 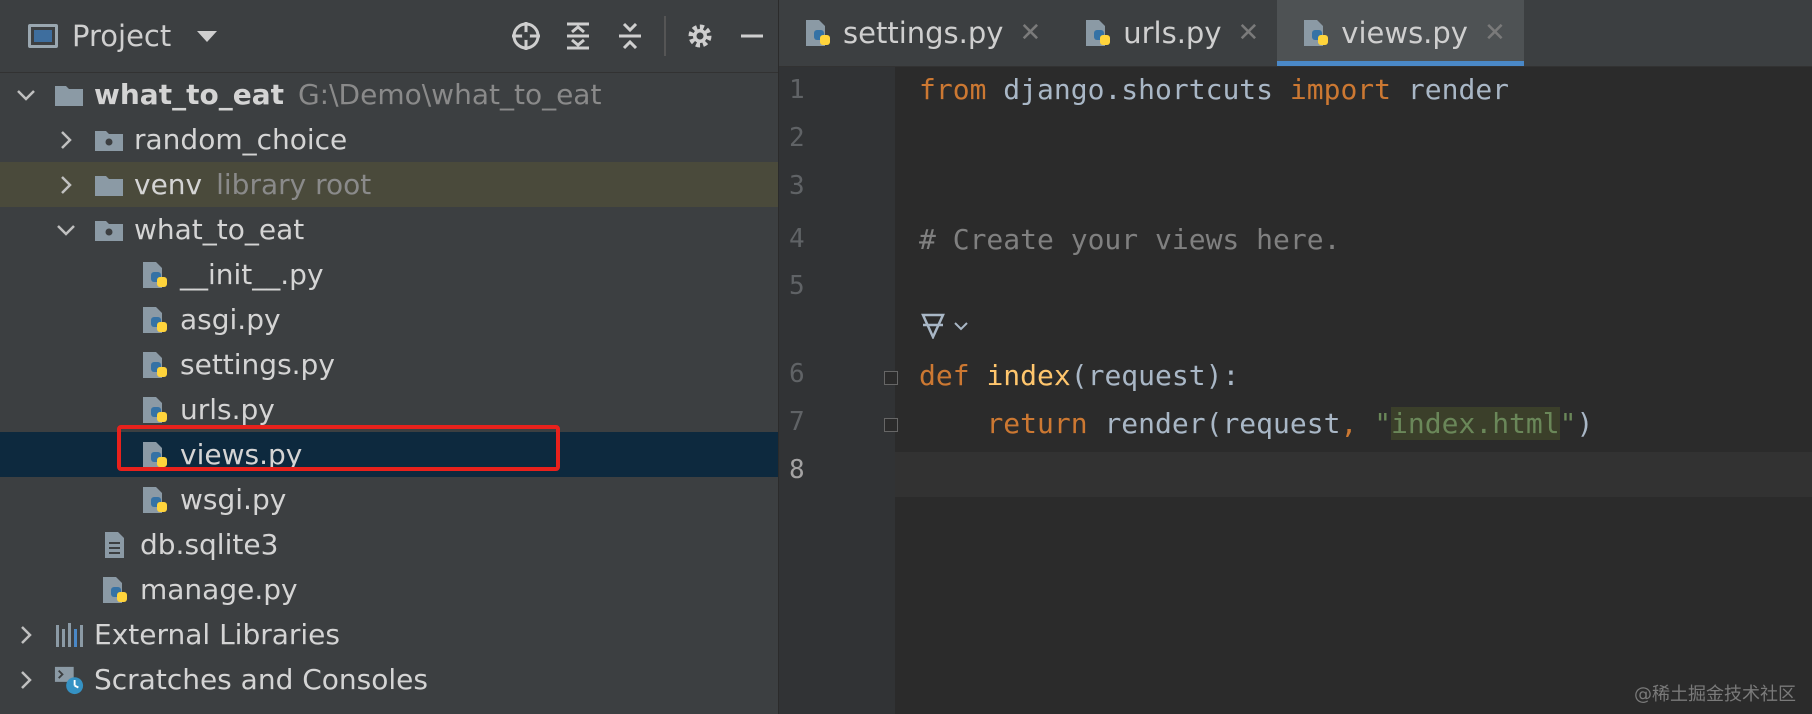 What do you see at coordinates (933, 326) in the screenshot?
I see `django-icon` at bounding box center [933, 326].